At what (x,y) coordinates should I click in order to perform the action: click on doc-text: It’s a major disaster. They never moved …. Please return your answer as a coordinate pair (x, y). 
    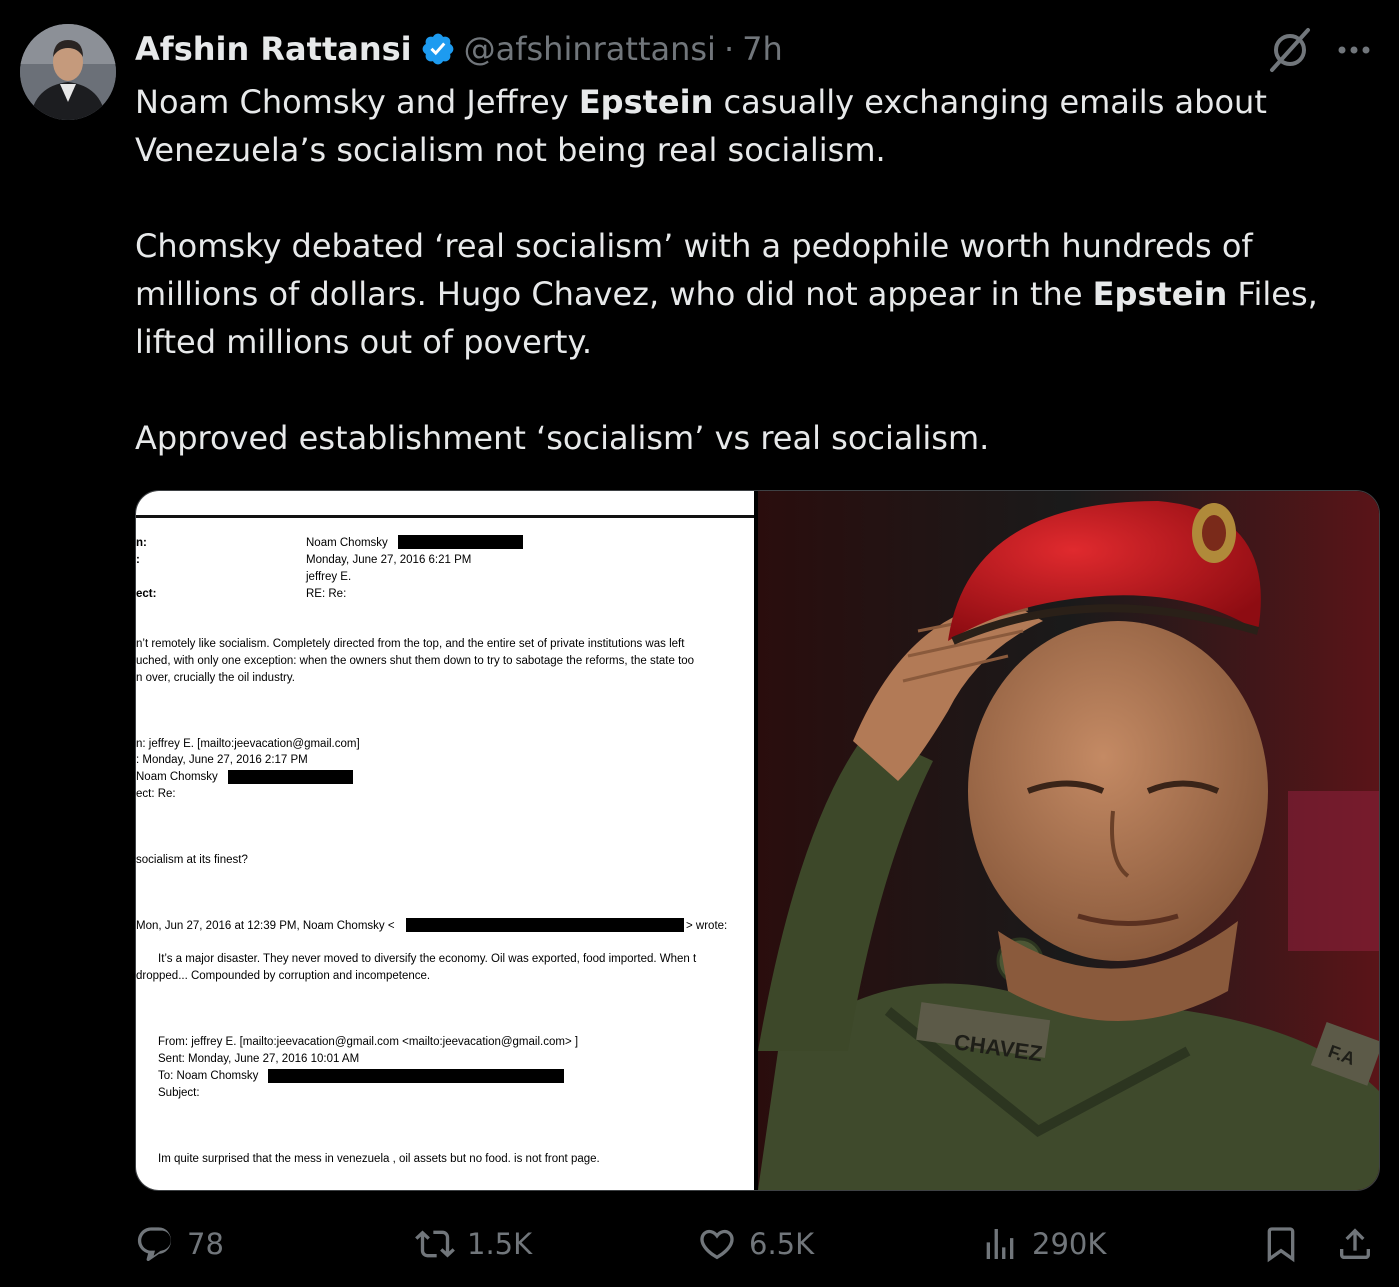
    Looking at the image, I should click on (427, 959).